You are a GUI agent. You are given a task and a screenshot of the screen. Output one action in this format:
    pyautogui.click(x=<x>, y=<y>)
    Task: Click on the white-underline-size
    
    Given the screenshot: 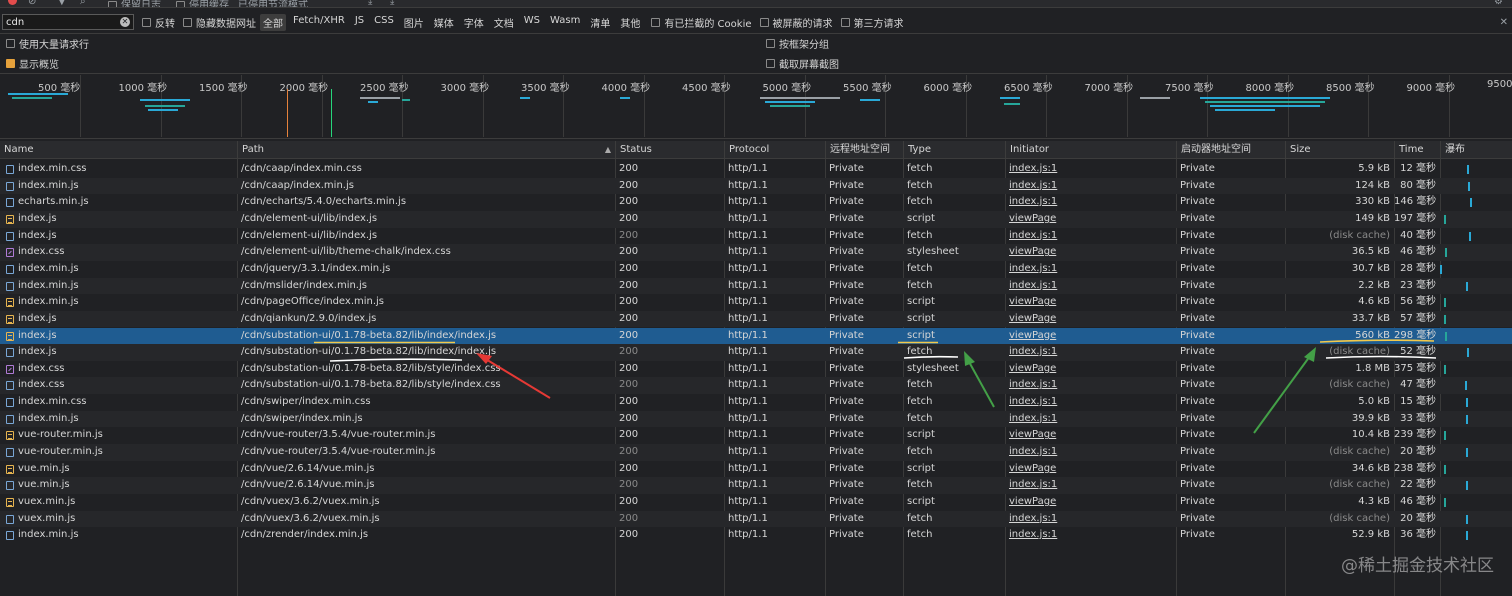 What is the action you would take?
    pyautogui.click(x=1381, y=357)
    